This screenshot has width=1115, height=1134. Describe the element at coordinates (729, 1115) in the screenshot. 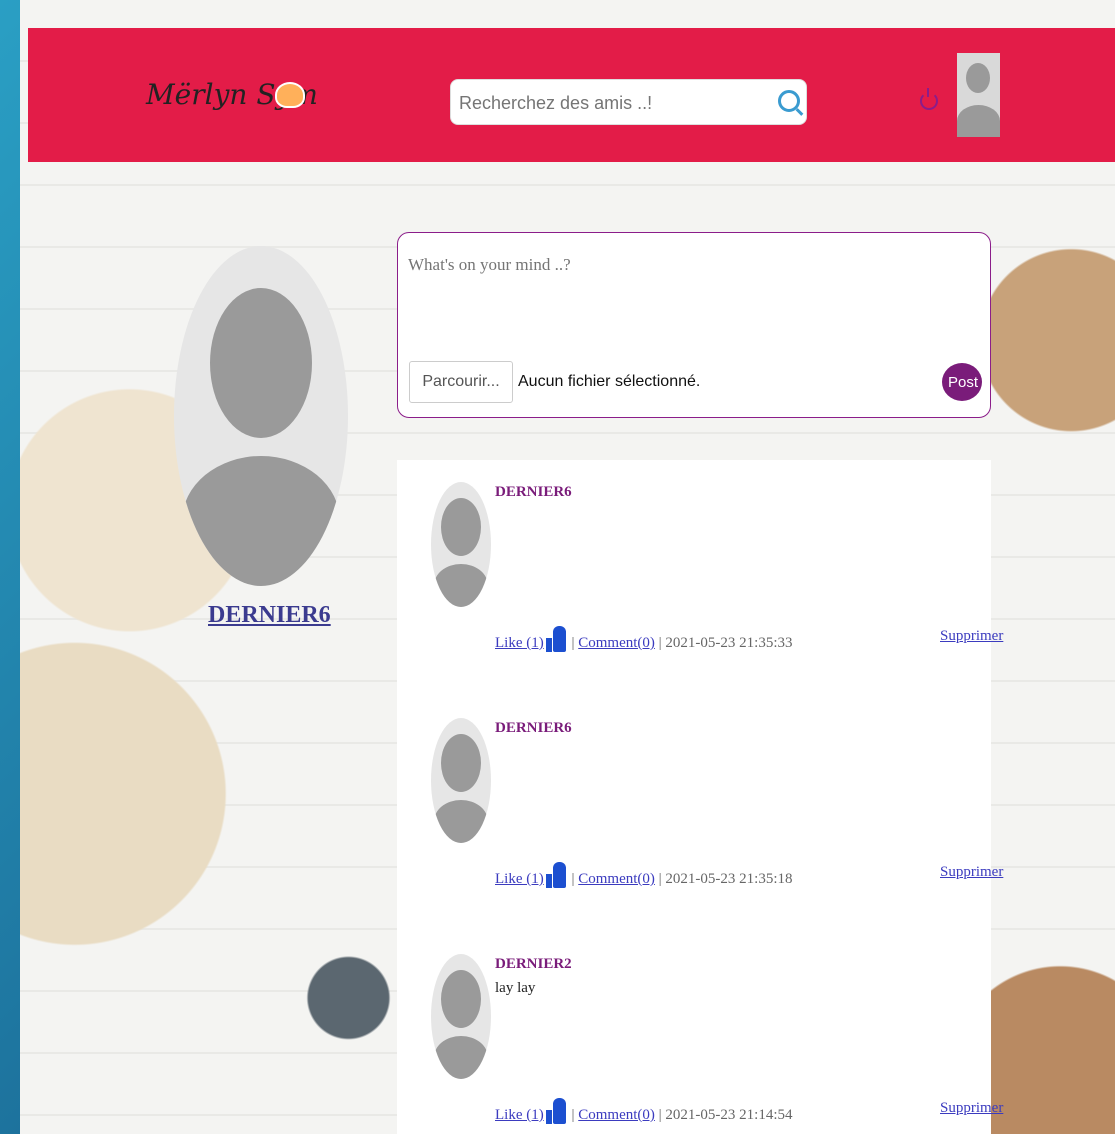

I see `post-timestamp: 2021-05-23 21:14:54` at that location.